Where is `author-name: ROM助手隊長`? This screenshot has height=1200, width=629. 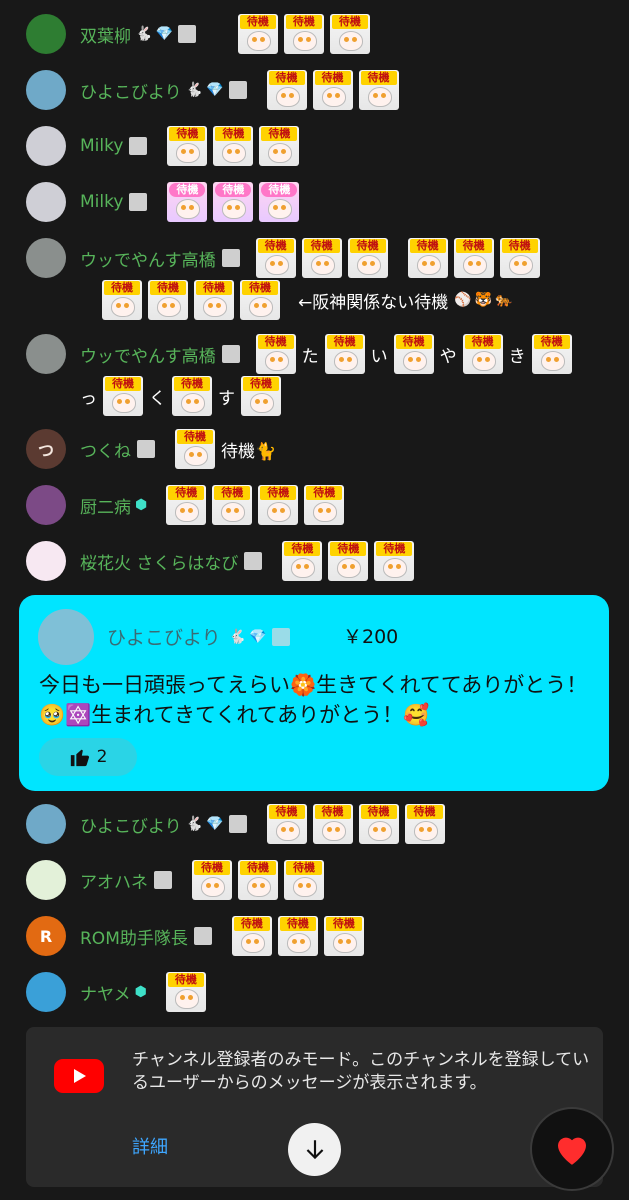 author-name: ROM助手隊長 is located at coordinates (134, 936).